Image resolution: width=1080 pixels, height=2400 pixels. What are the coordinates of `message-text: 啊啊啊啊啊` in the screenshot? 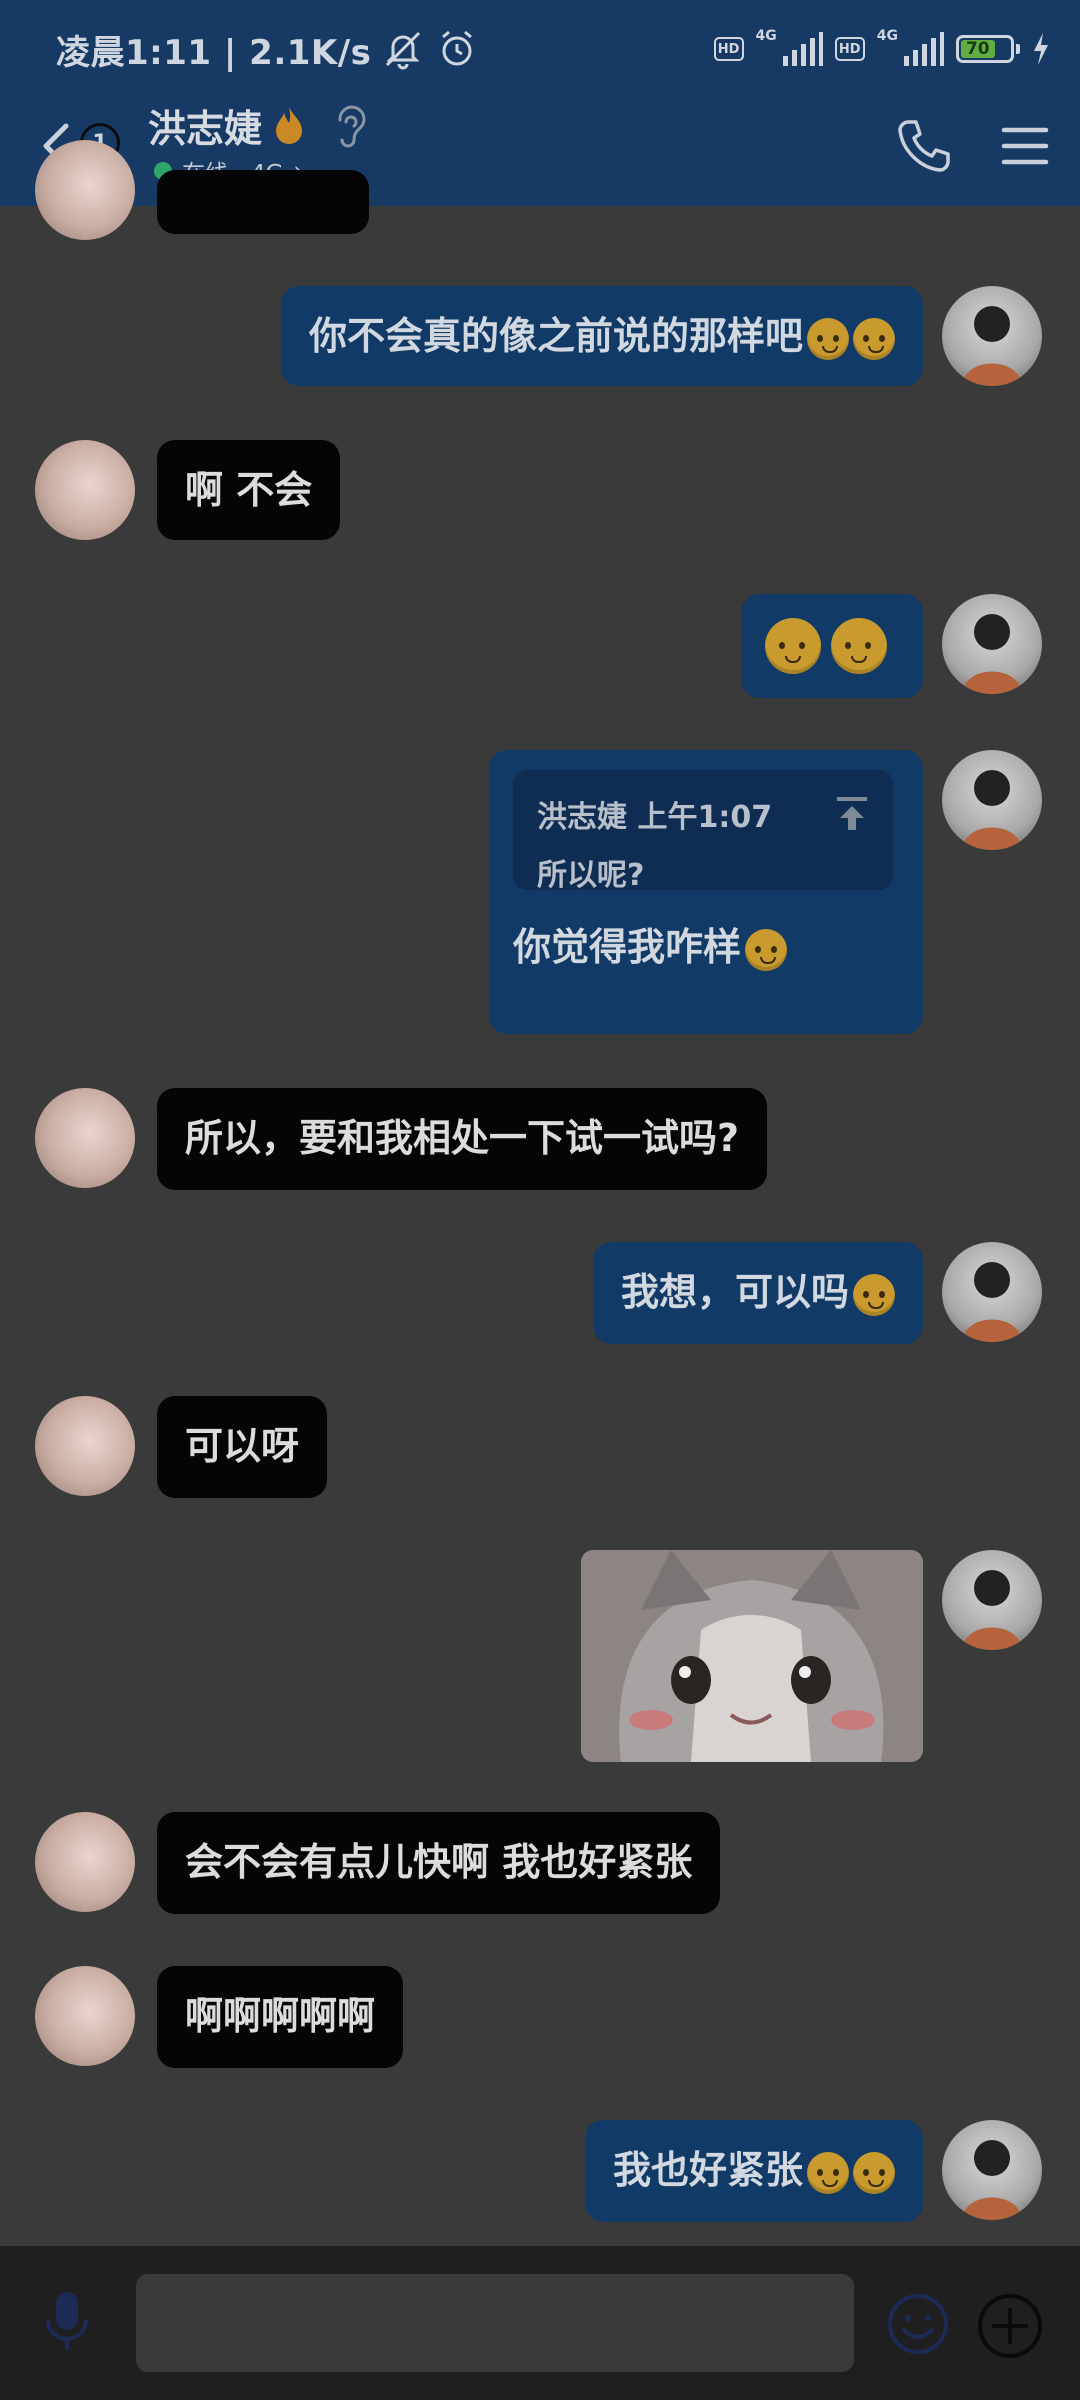 It's located at (280, 2016).